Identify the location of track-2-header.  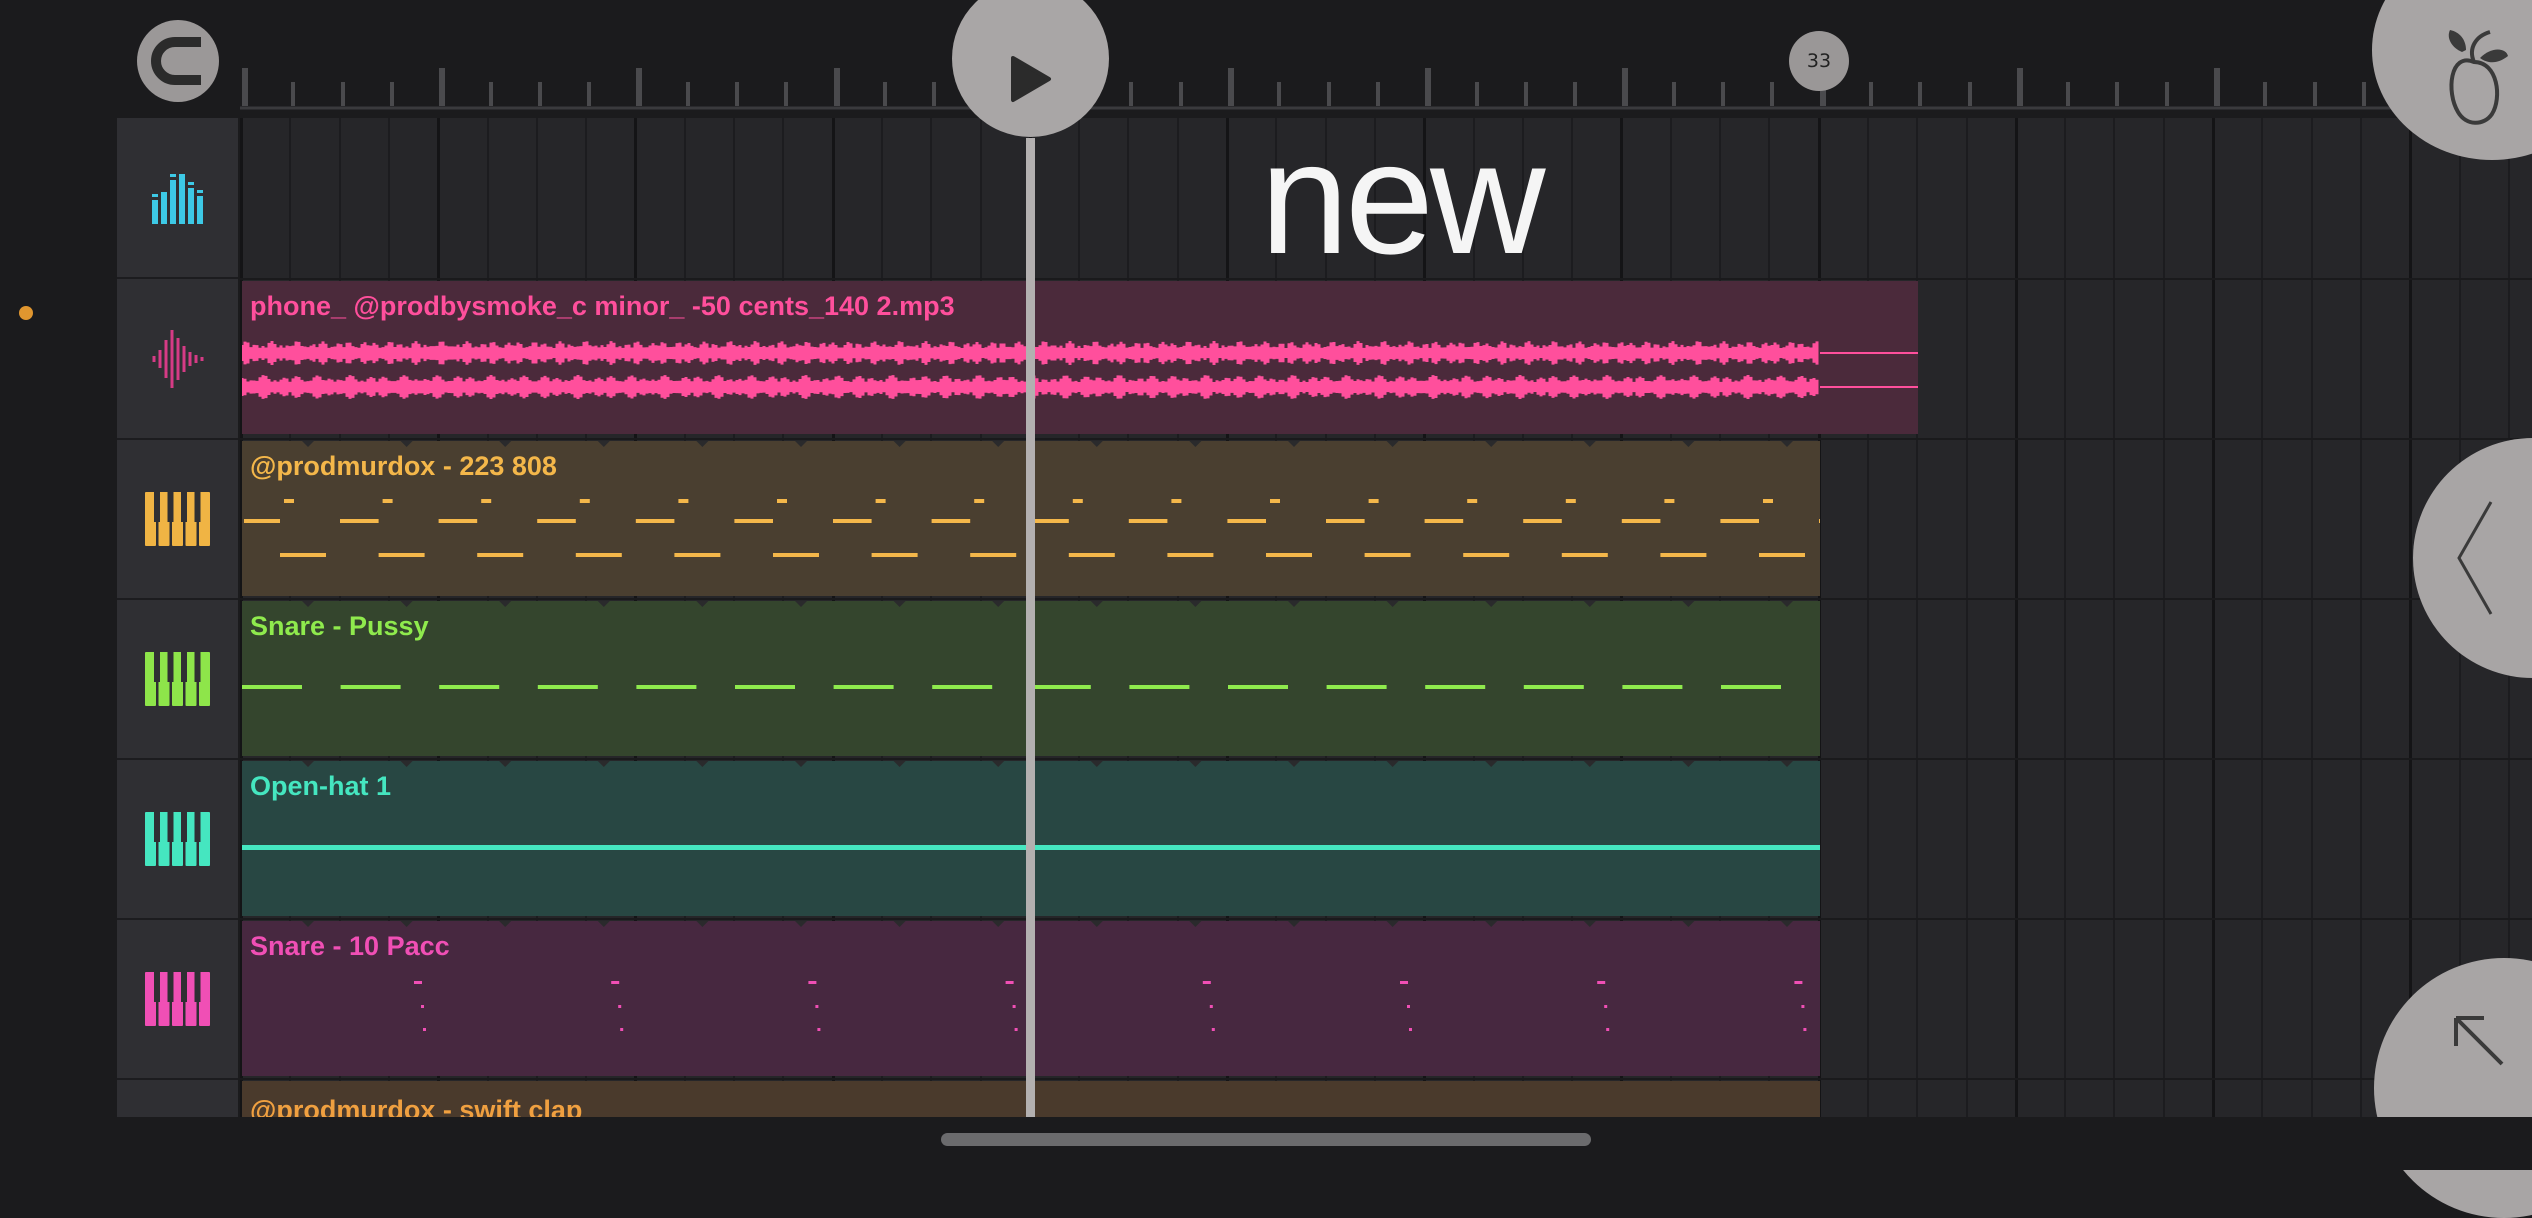
(177, 359).